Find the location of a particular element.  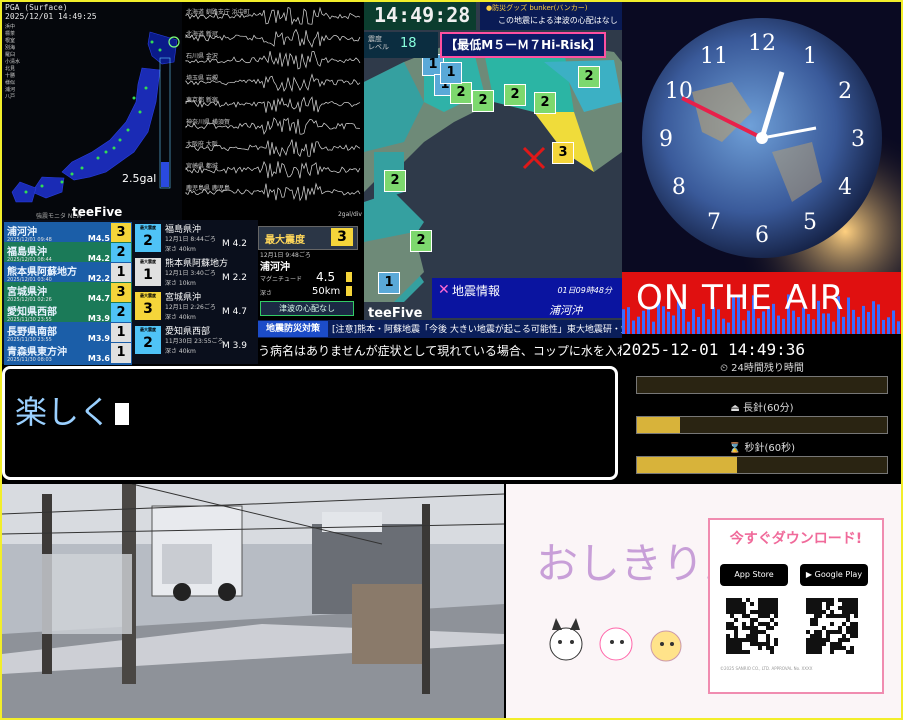

clock-number: 11 is located at coordinates (714, 56).